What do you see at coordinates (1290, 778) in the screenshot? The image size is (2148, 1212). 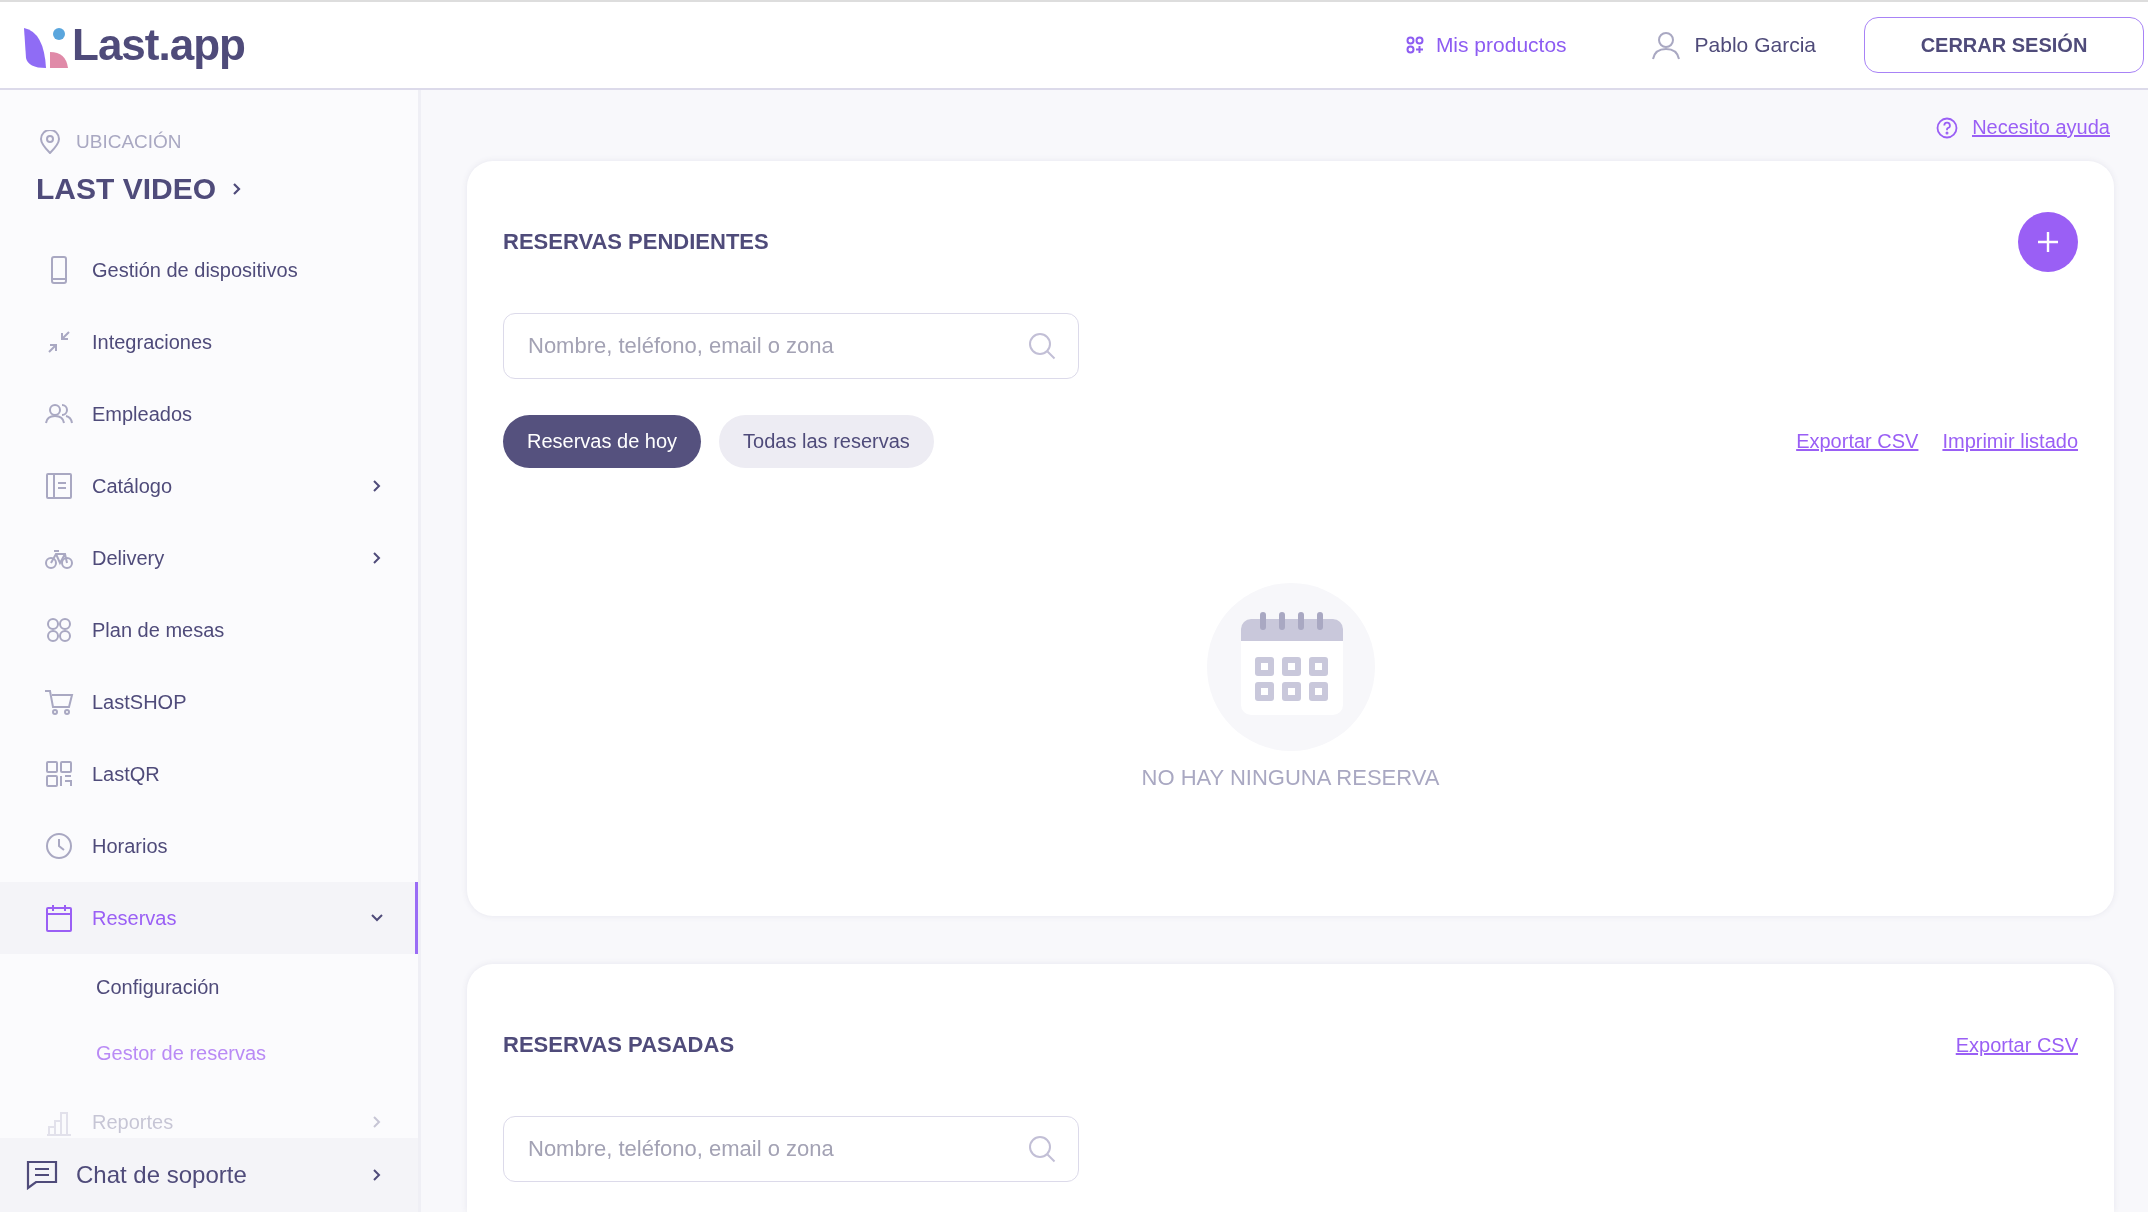 I see `empty-message: NO HAY NINGUNA RESERVA` at bounding box center [1290, 778].